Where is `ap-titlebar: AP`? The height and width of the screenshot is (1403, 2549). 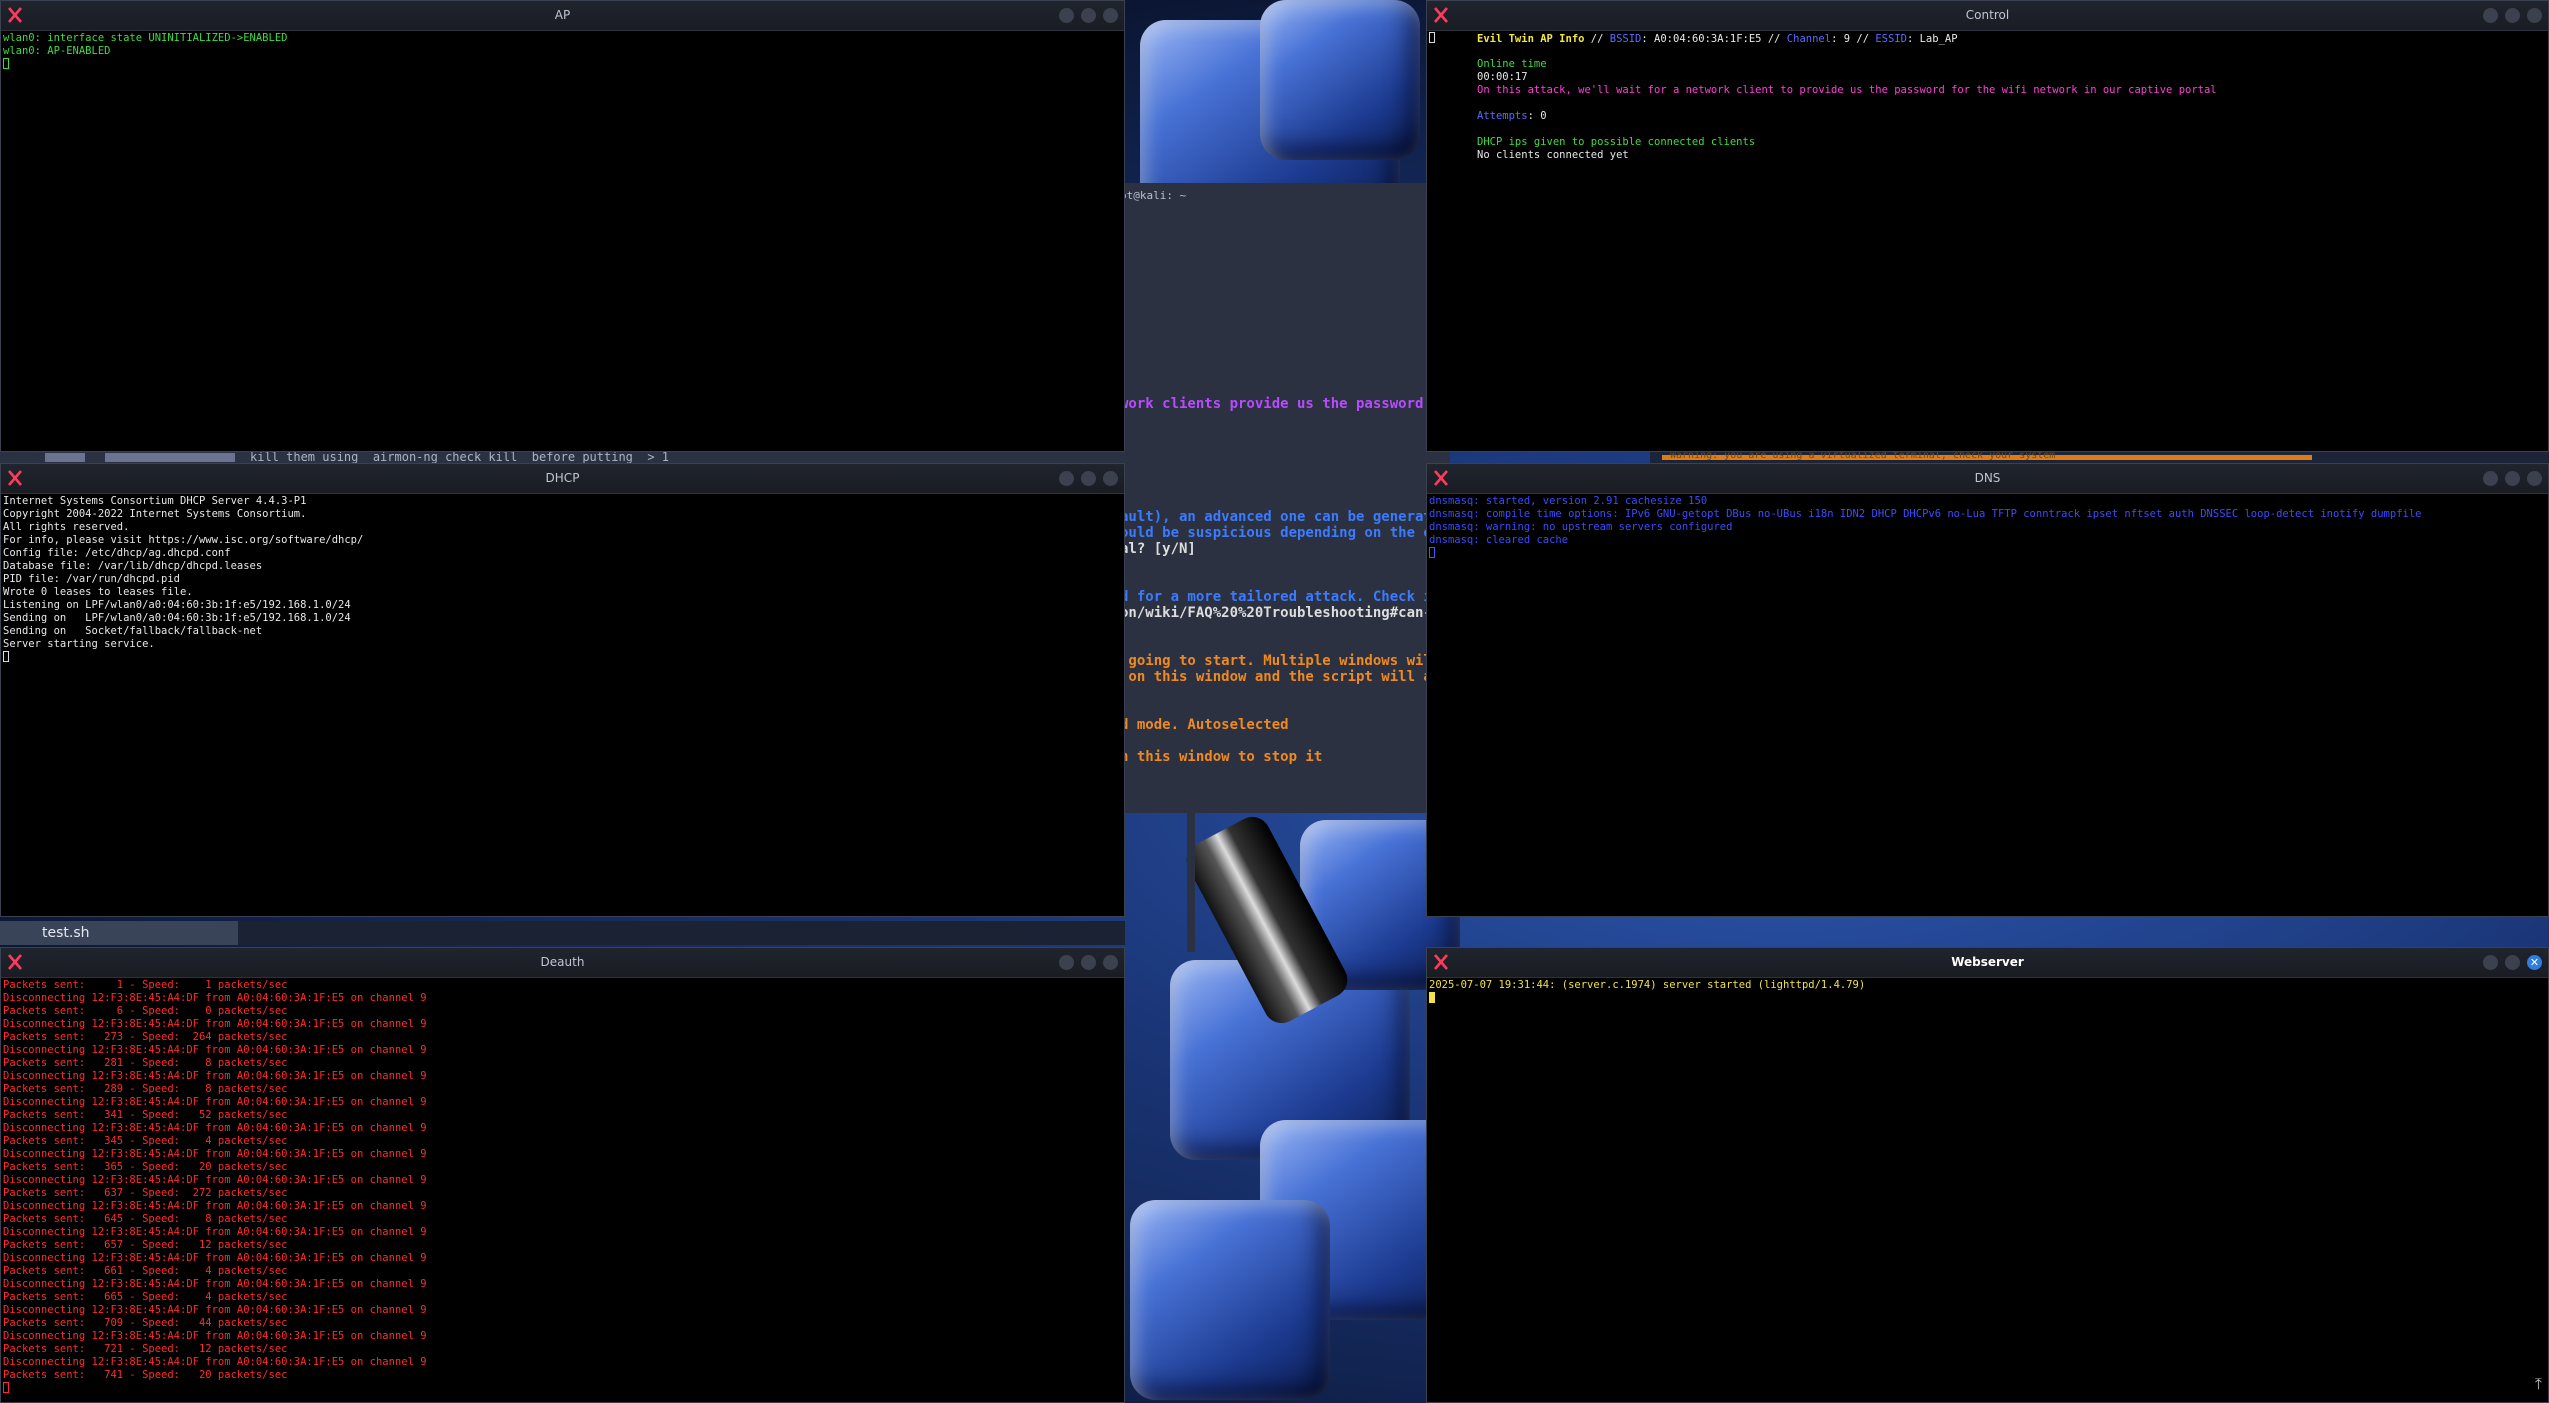
ap-titlebar: AP is located at coordinates (562, 16).